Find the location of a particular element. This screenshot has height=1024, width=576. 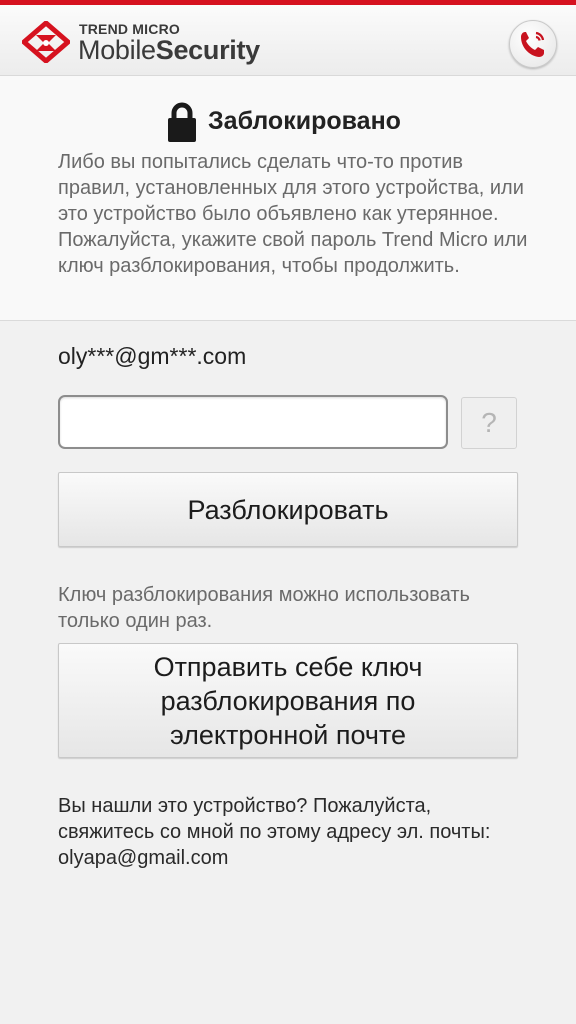

app-header: TREND MICRO MobileSecurity is located at coordinates (288, 40).